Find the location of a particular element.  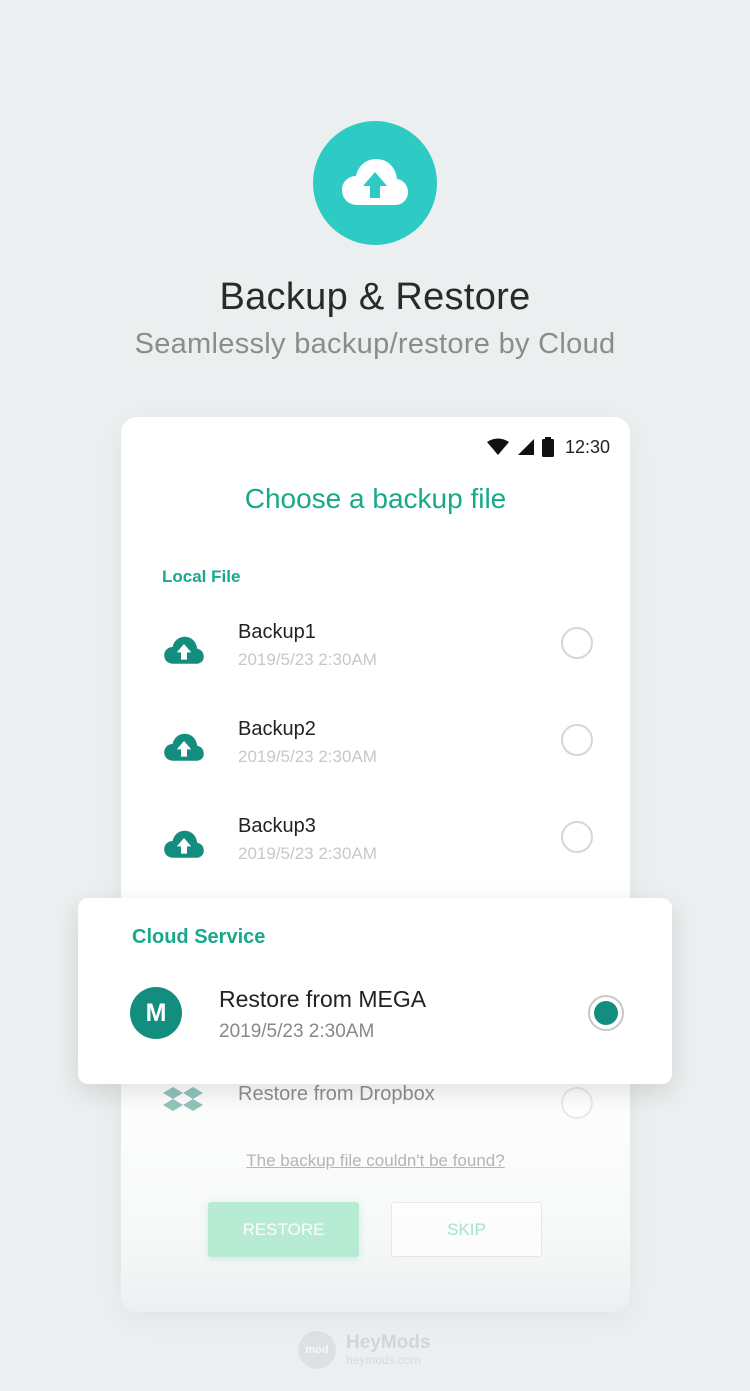

hero-cloud-upload-icon is located at coordinates (375, 183).